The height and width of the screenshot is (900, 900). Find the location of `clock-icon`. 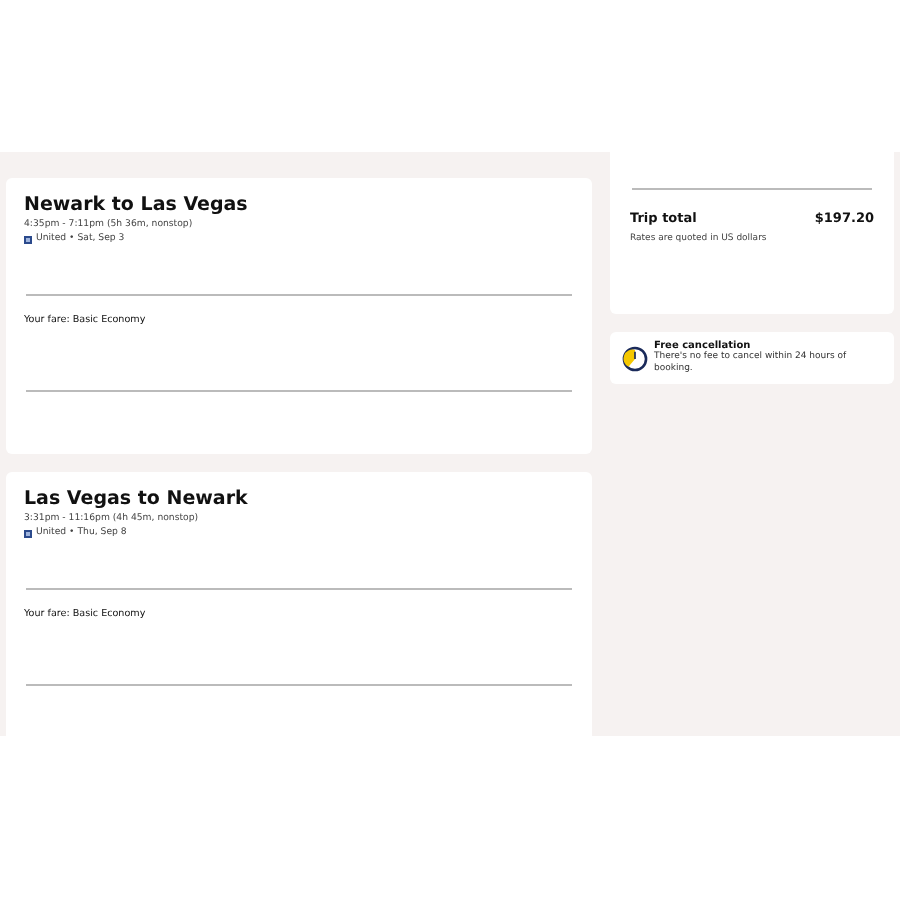

clock-icon is located at coordinates (635, 358).